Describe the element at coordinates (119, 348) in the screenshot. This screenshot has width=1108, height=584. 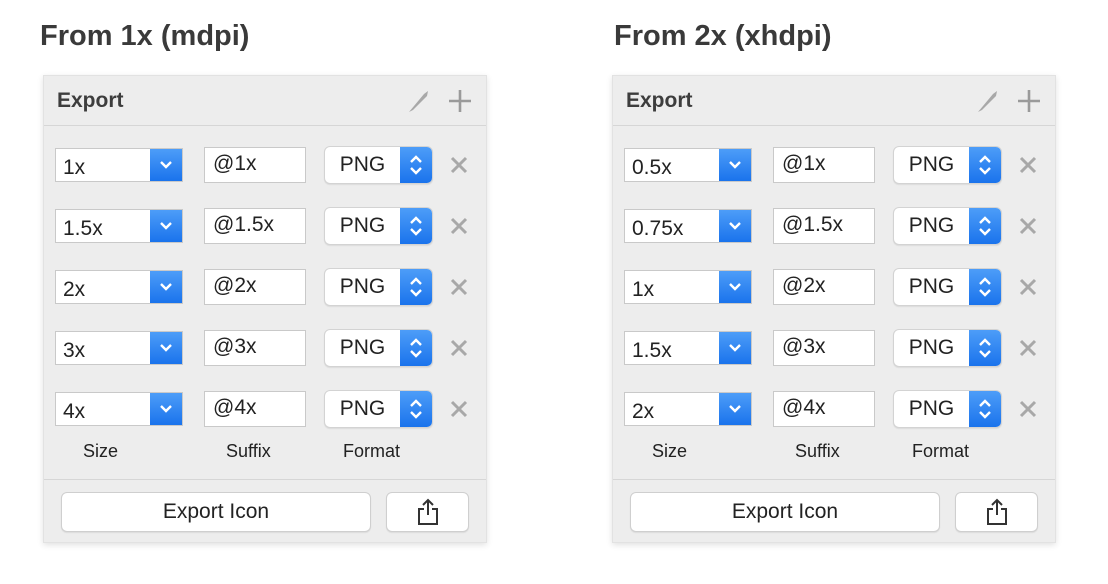
I see `size-select: 3x` at that location.